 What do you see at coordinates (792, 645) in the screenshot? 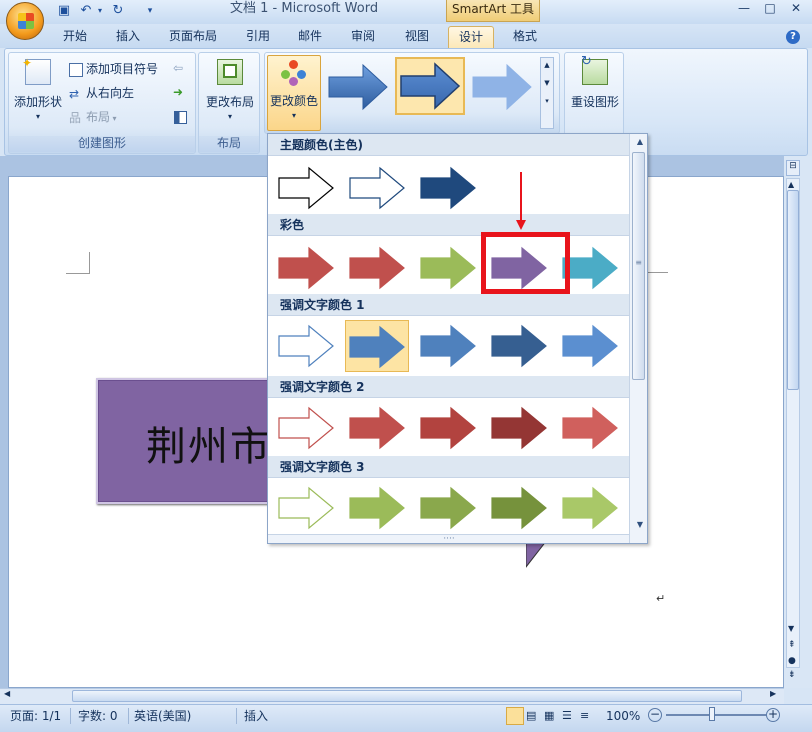
I see `previous-page-icon: ⇞` at bounding box center [792, 645].